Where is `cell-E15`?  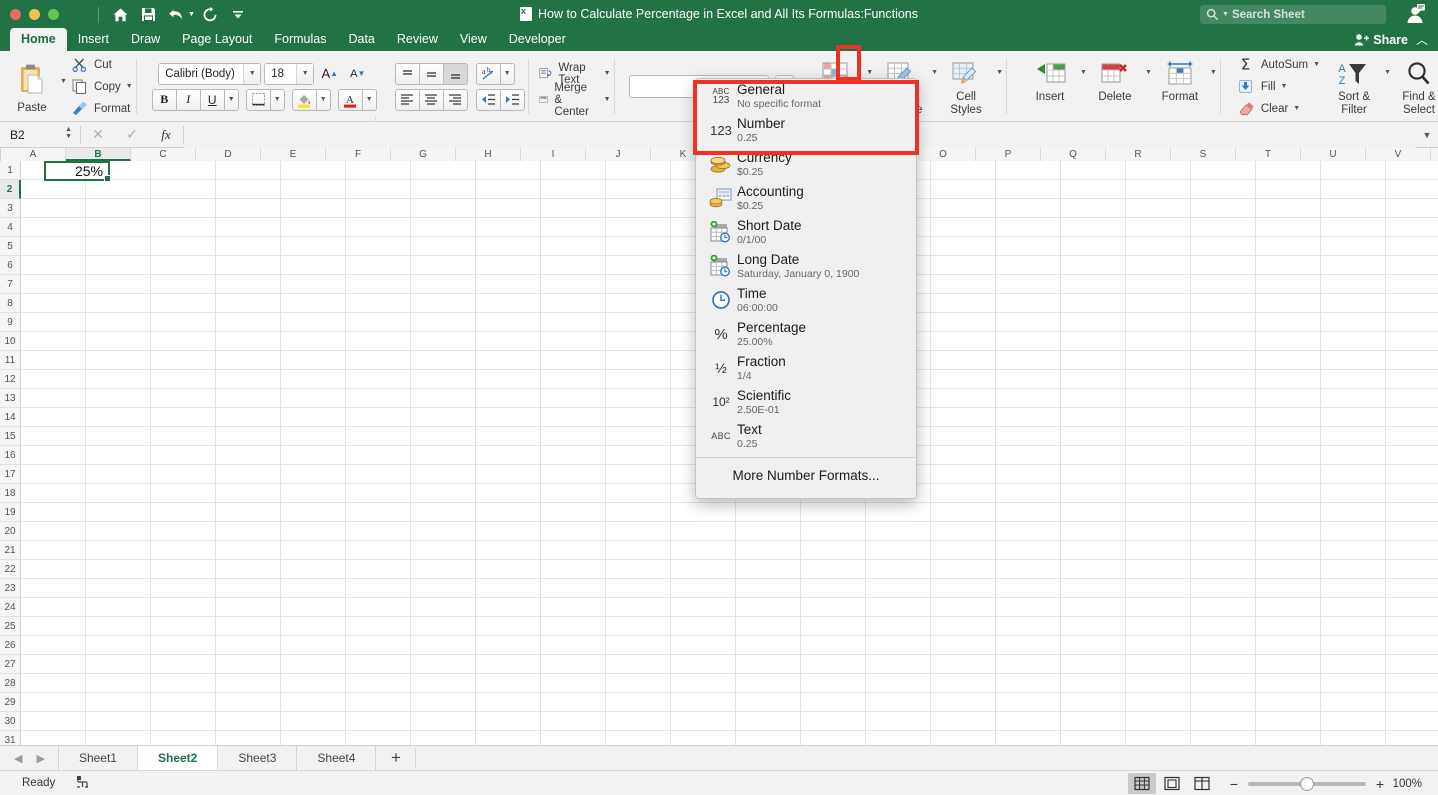
cell-E15 is located at coordinates (313, 436).